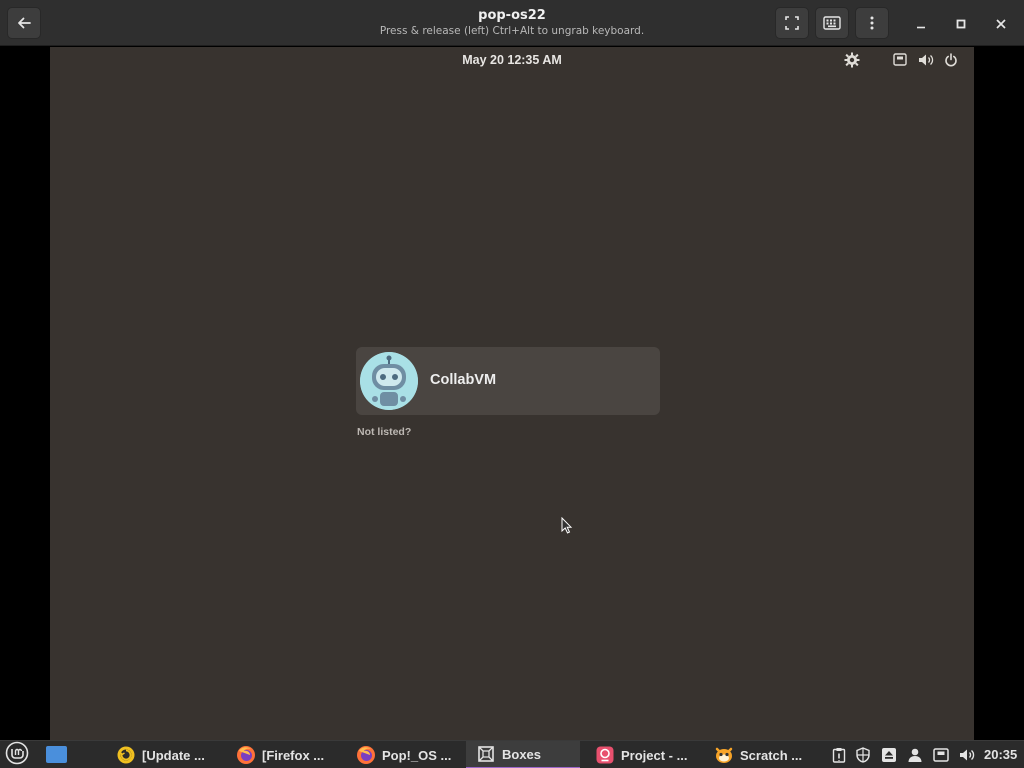 The width and height of the screenshot is (1024, 768). I want to click on minimize-icon, so click(921, 23).